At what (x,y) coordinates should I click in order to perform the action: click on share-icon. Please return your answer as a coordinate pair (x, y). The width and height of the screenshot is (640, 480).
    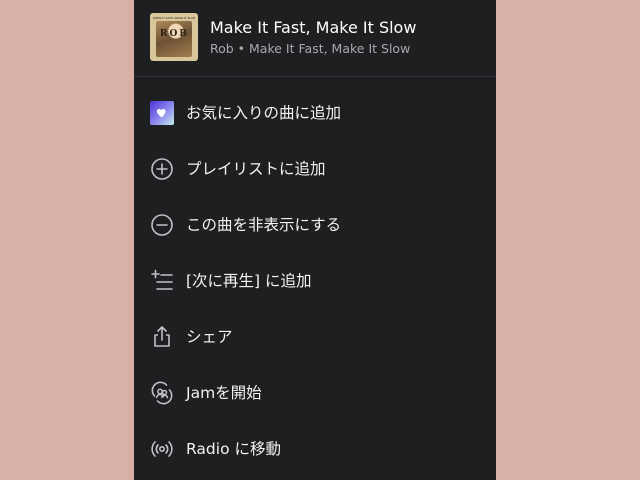
    Looking at the image, I should click on (162, 337).